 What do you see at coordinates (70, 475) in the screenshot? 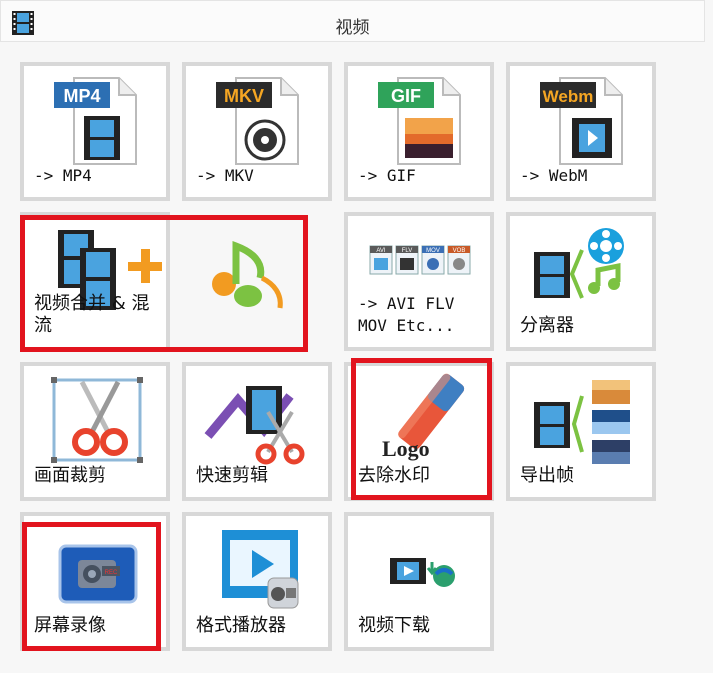
I see `tile-label: 画面裁剪` at bounding box center [70, 475].